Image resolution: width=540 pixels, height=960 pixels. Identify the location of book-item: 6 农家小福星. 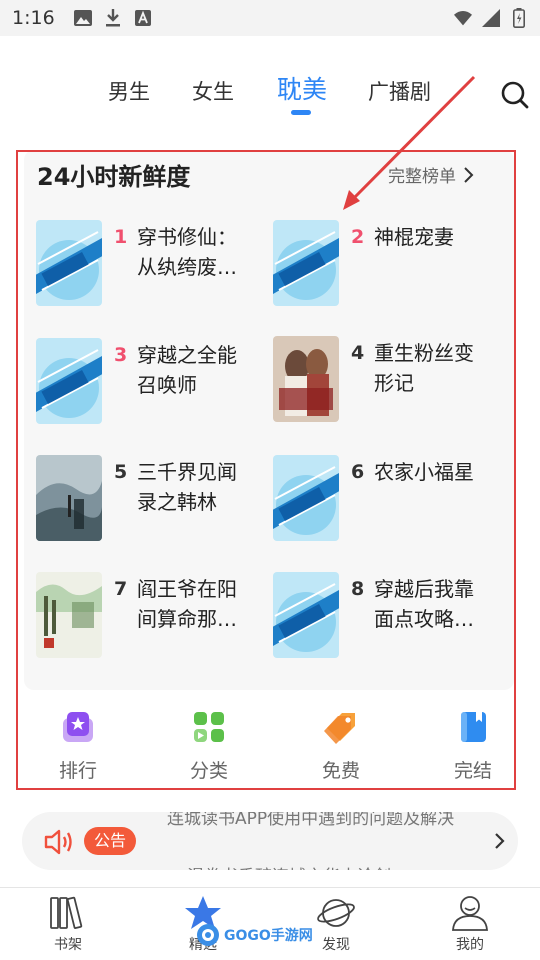
(388, 500).